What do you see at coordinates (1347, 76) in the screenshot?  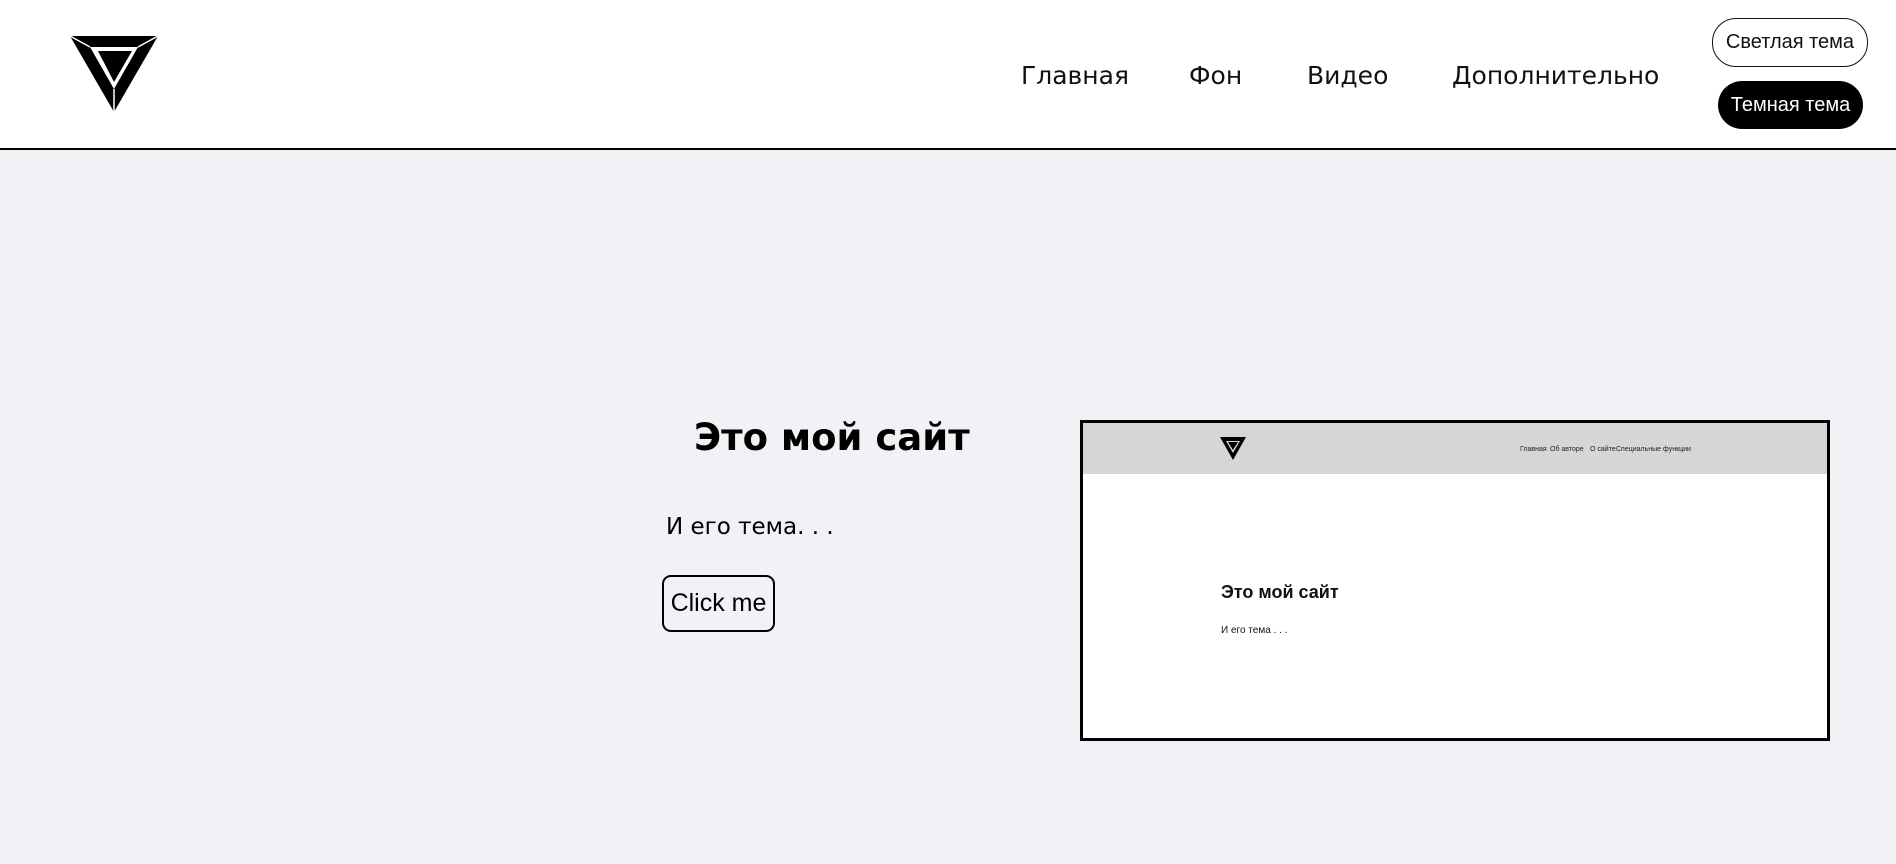 I see `nav-item-video: Видео` at bounding box center [1347, 76].